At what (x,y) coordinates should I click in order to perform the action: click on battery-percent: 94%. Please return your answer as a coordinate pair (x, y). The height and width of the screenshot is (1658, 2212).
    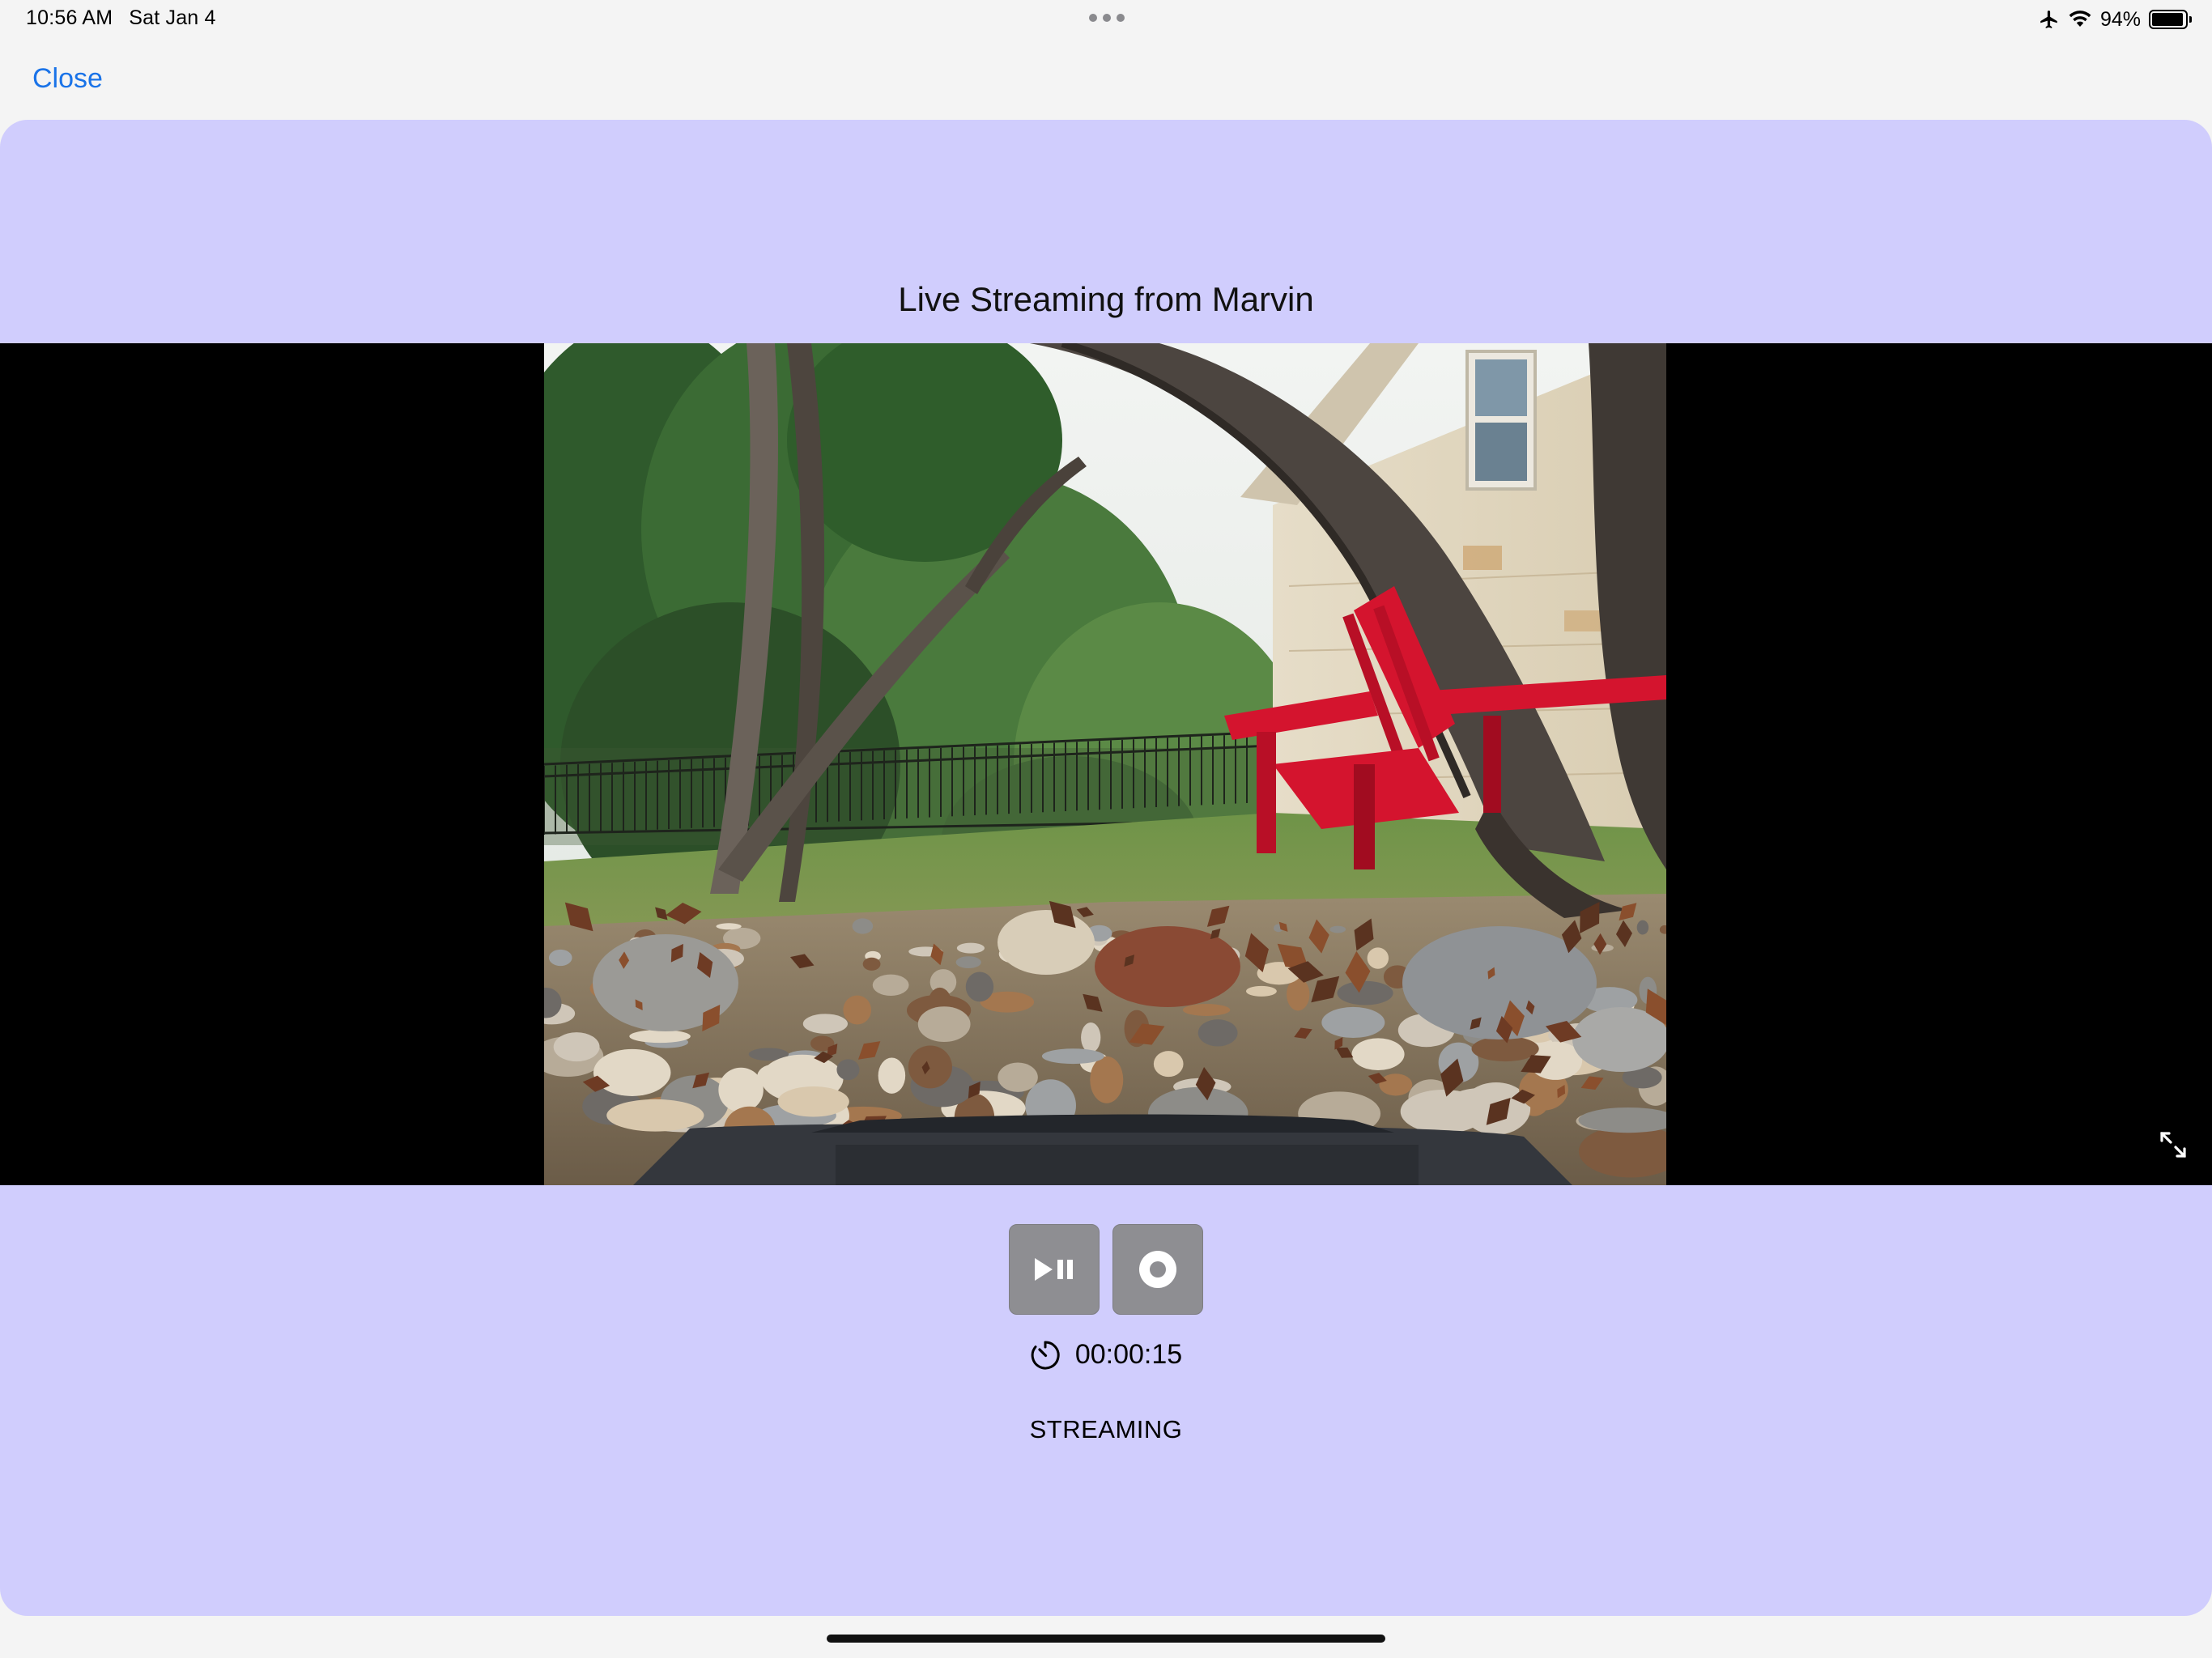
    Looking at the image, I should click on (2120, 19).